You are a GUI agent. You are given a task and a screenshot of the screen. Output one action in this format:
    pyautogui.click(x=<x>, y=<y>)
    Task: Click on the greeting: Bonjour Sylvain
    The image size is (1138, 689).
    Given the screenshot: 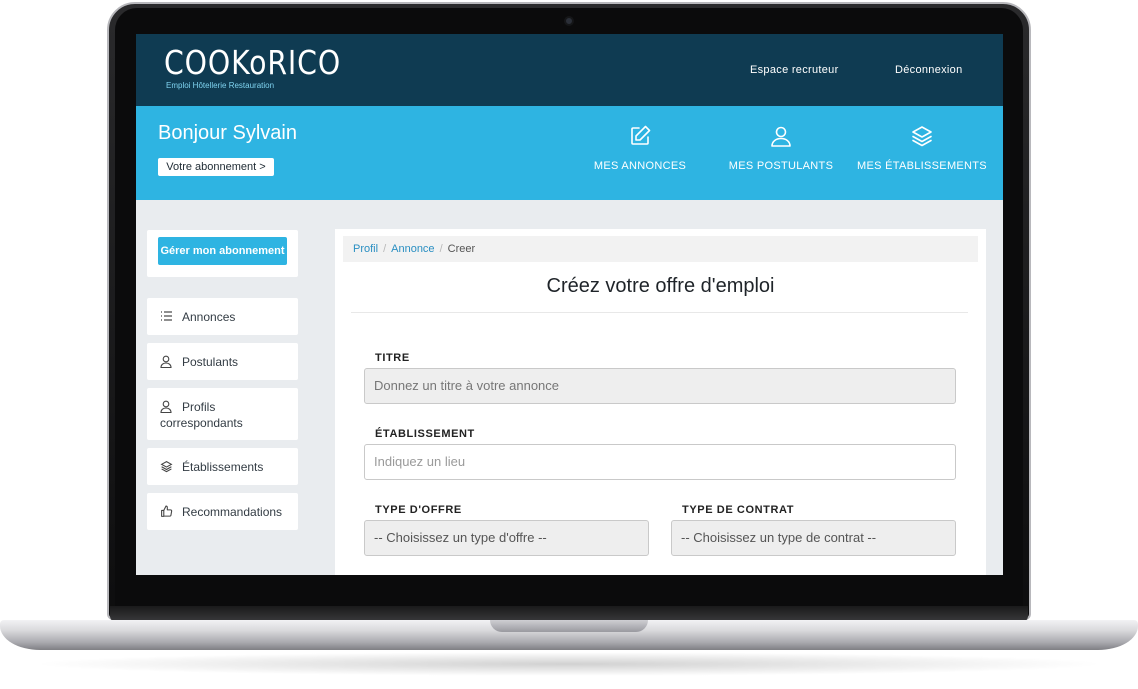 What is the action you would take?
    pyautogui.click(x=227, y=133)
    